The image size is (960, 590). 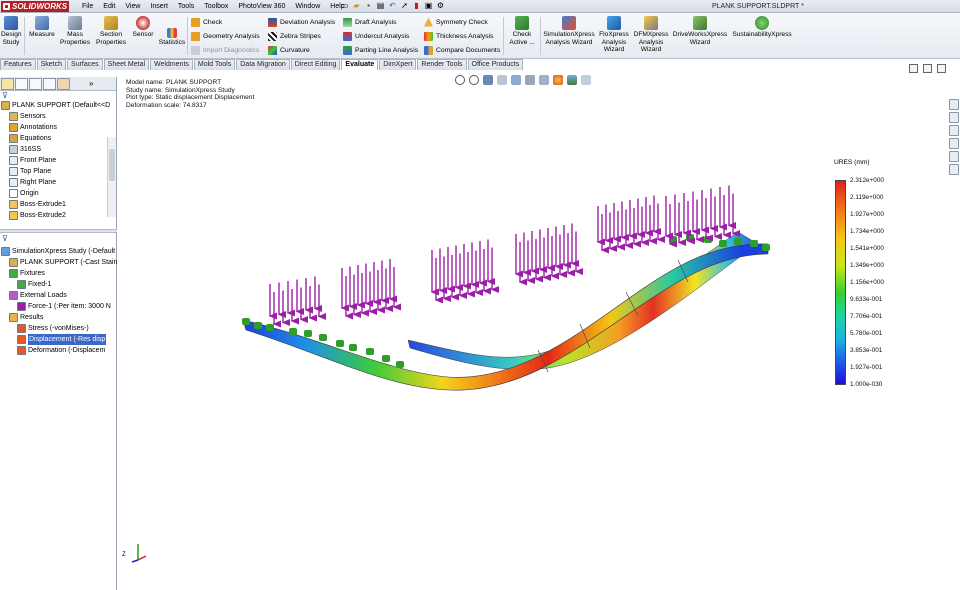 I want to click on tab-sketch: Sketch, so click(x=51, y=64).